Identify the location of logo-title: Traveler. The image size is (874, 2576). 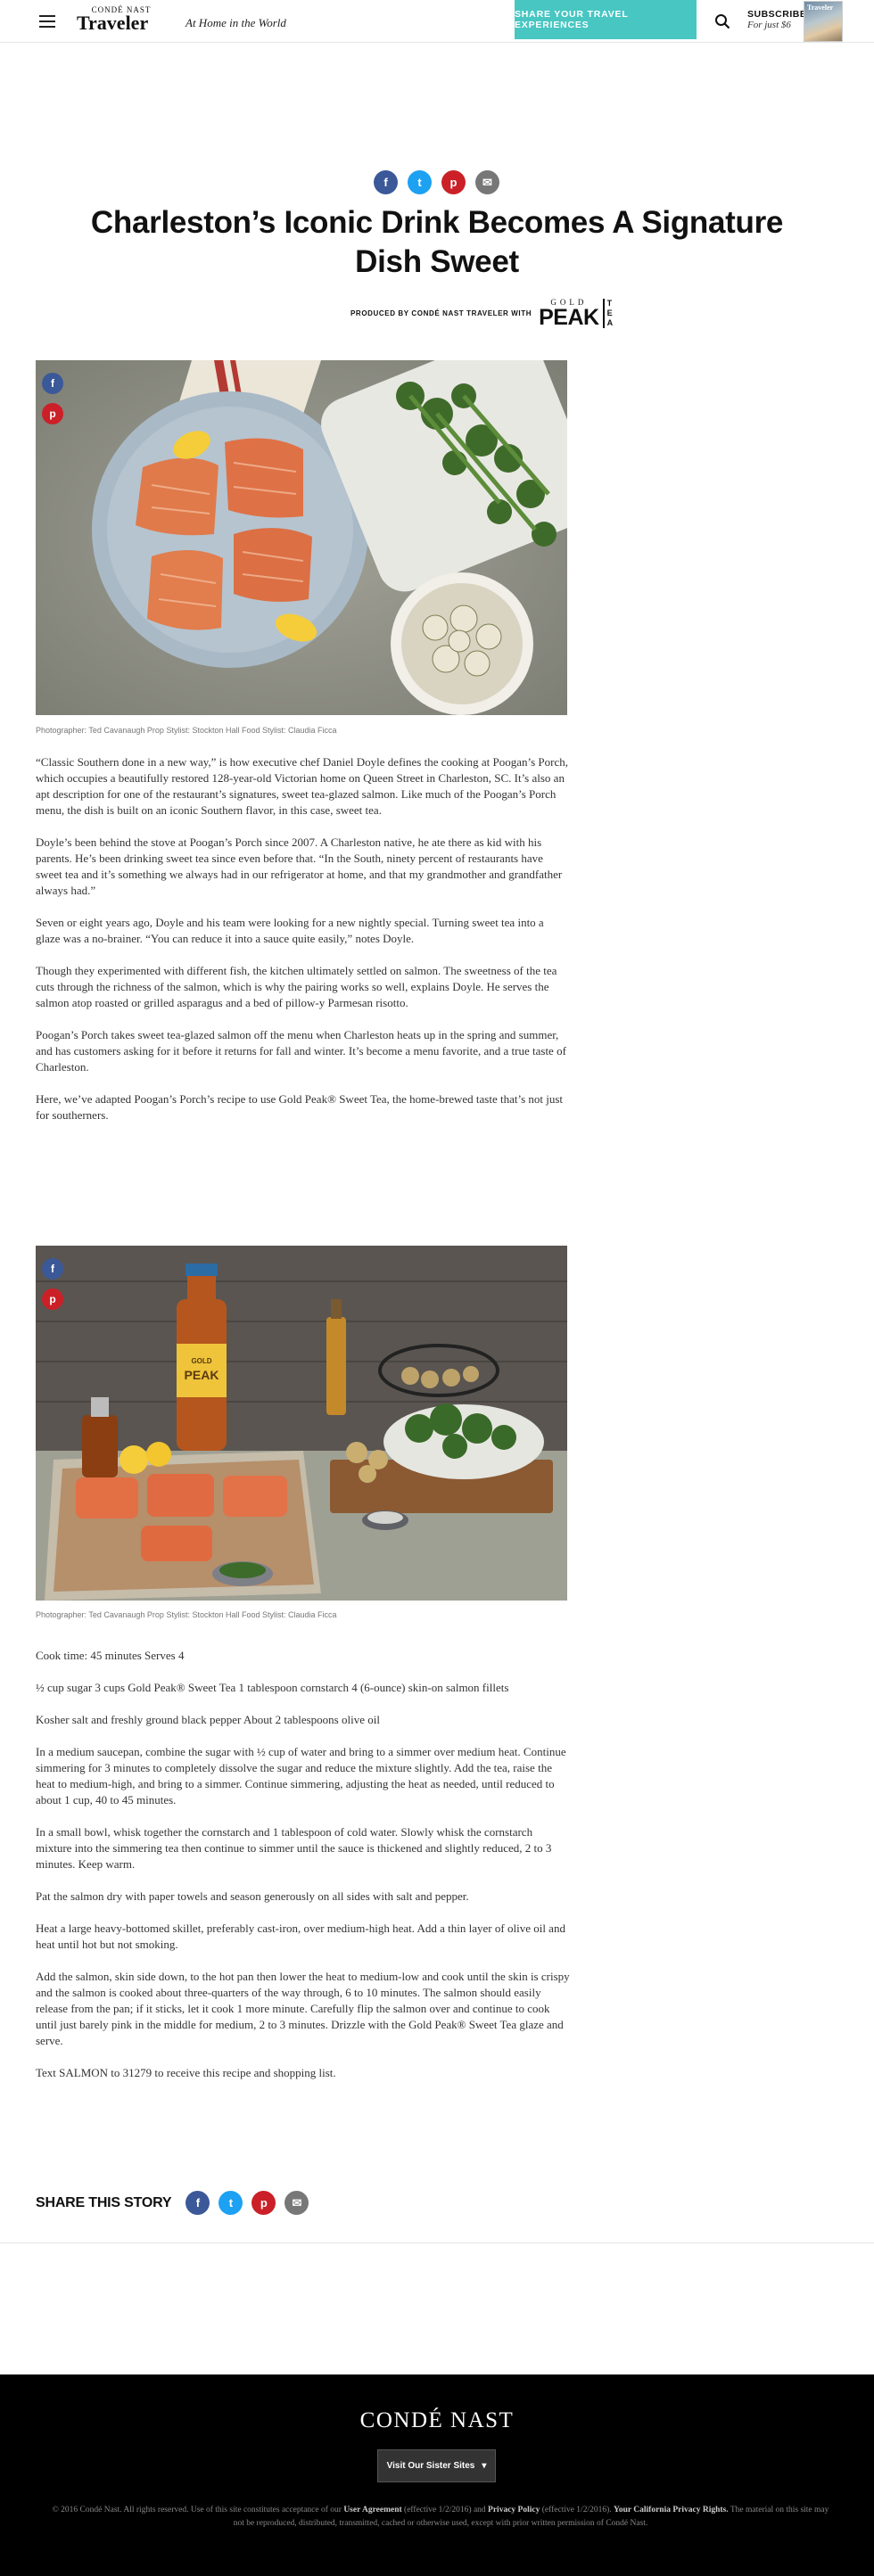
(113, 23).